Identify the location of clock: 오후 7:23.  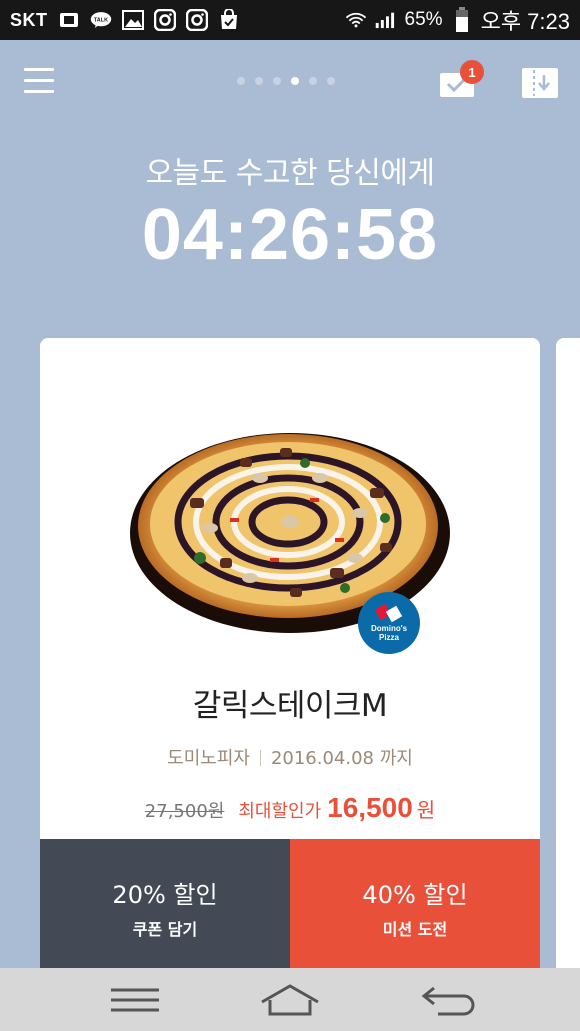
(525, 21).